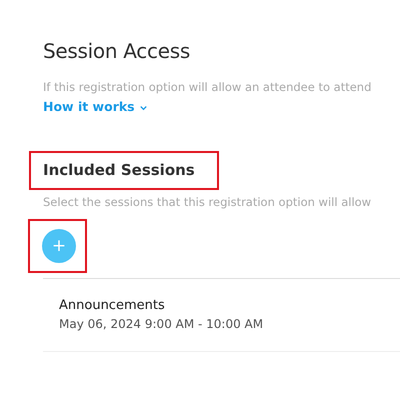 The width and height of the screenshot is (400, 400). What do you see at coordinates (124, 170) in the screenshot?
I see `section-heading: Included Sessions` at bounding box center [124, 170].